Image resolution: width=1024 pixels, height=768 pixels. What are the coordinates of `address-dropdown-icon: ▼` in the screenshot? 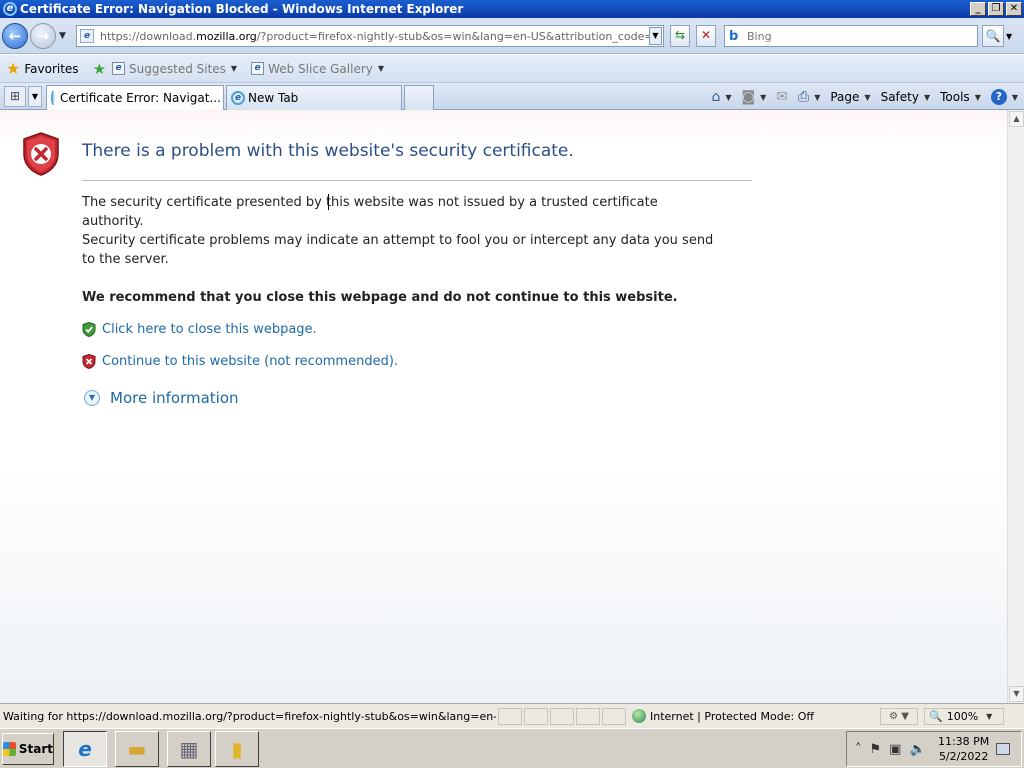 It's located at (655, 36).